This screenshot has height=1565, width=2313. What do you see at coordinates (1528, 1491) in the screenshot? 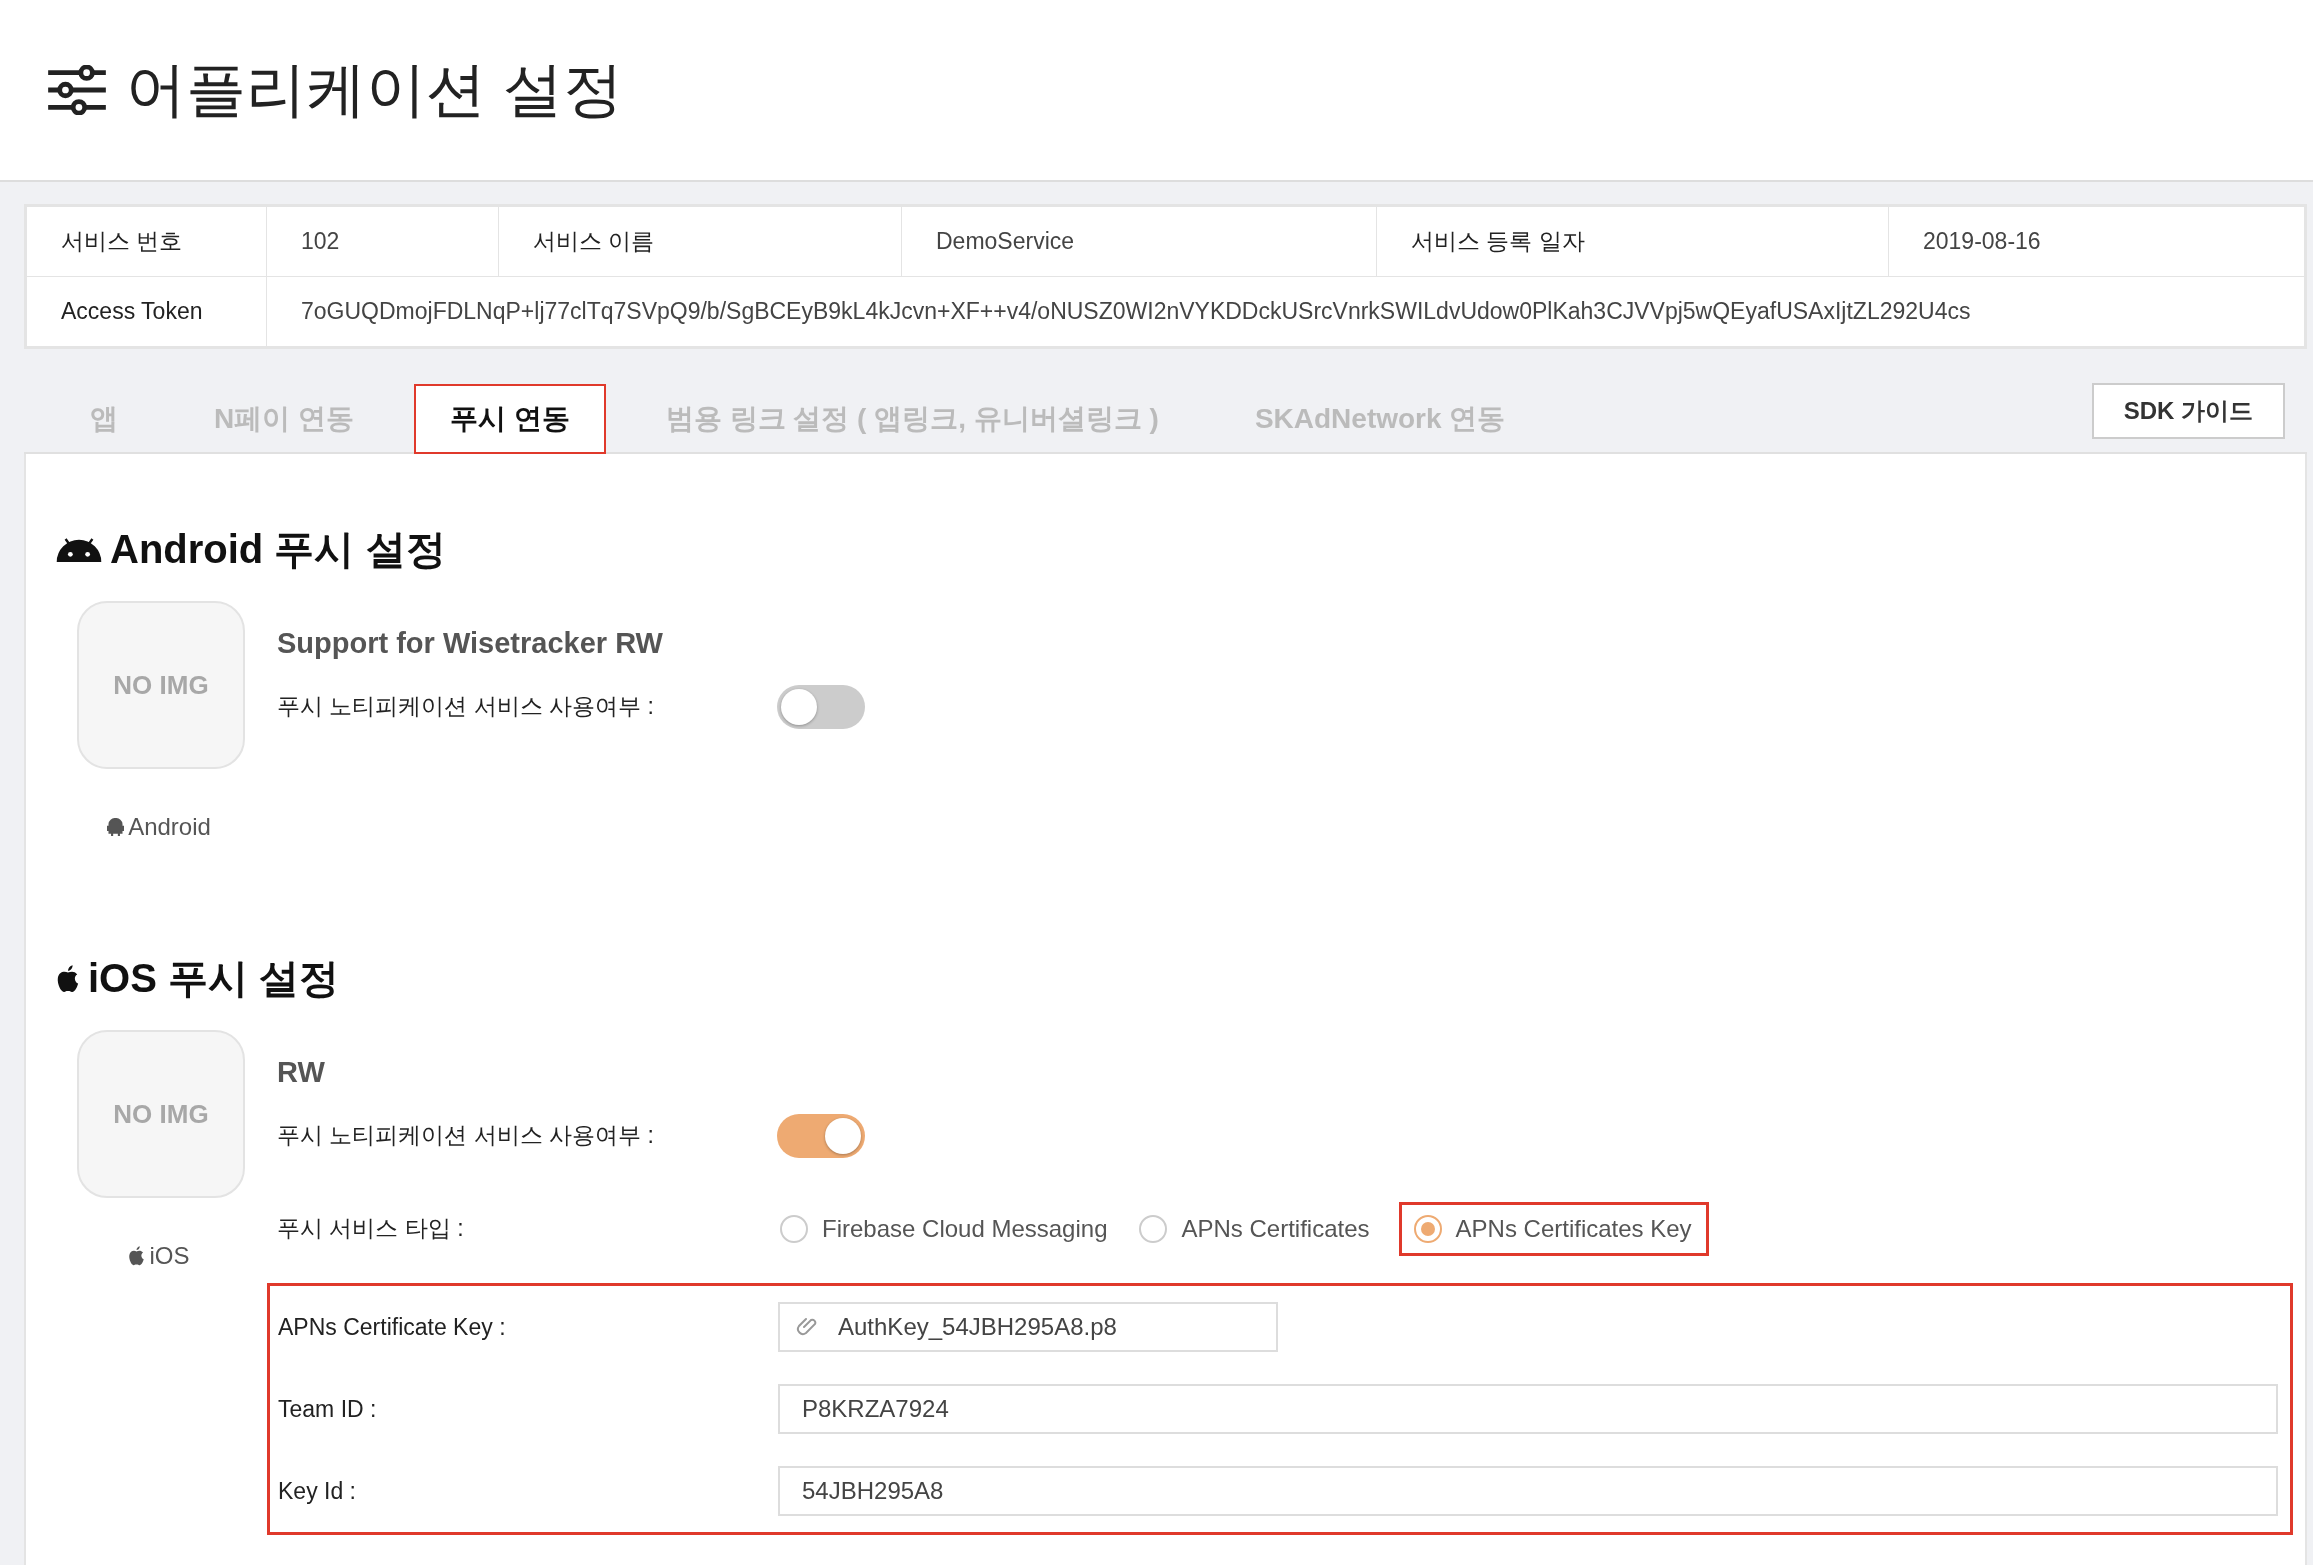
I see `input-field: 54JBH295A8` at bounding box center [1528, 1491].